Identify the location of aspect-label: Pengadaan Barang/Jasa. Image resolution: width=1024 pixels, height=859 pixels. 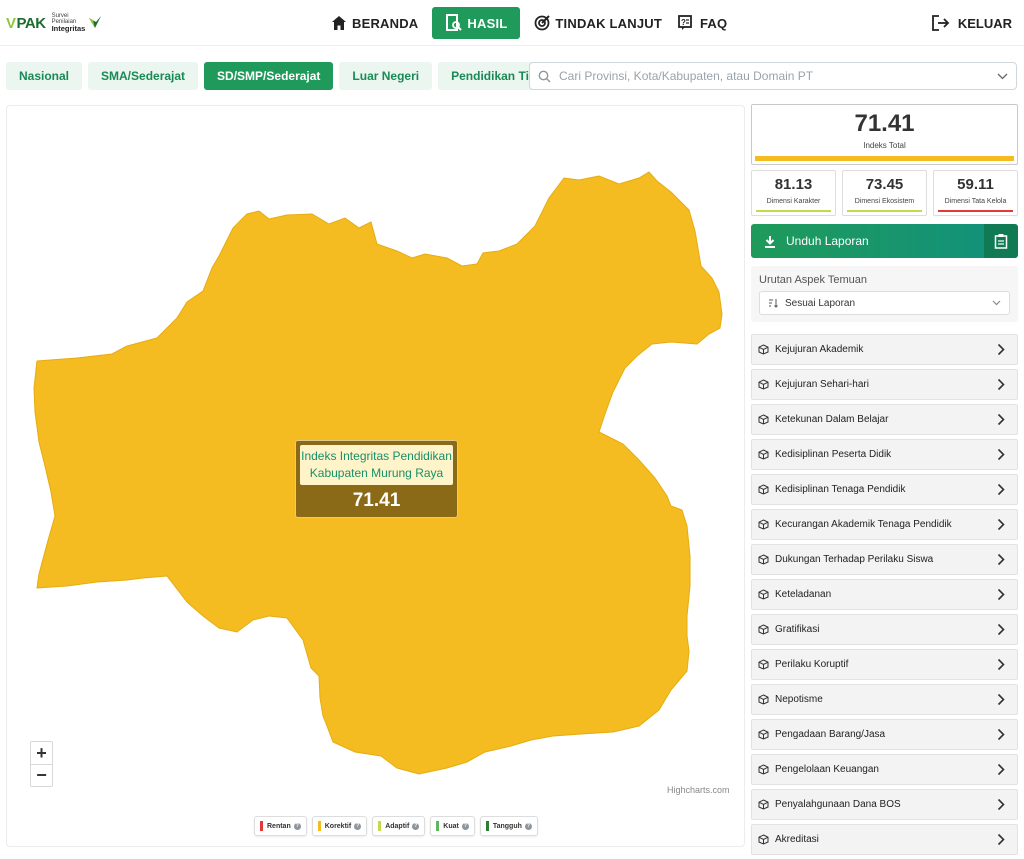
(830, 734).